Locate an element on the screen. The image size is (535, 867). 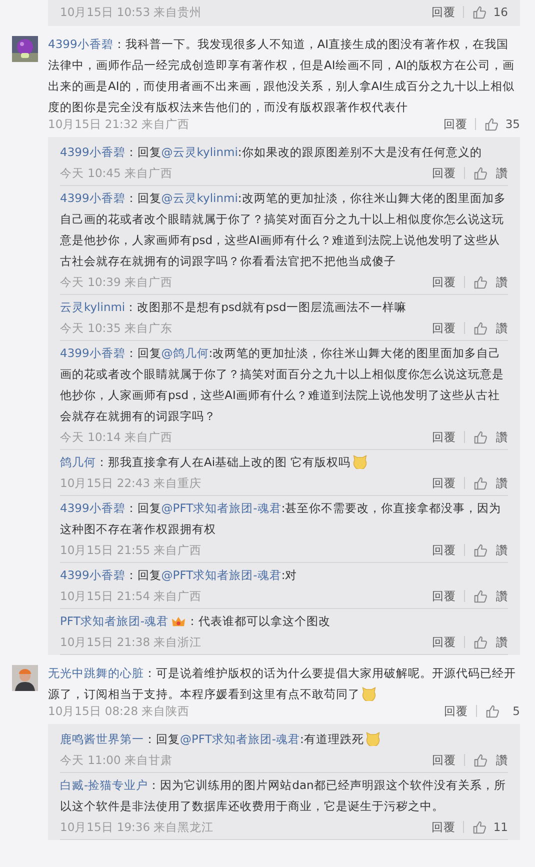
like-count: 5 is located at coordinates (516, 711).